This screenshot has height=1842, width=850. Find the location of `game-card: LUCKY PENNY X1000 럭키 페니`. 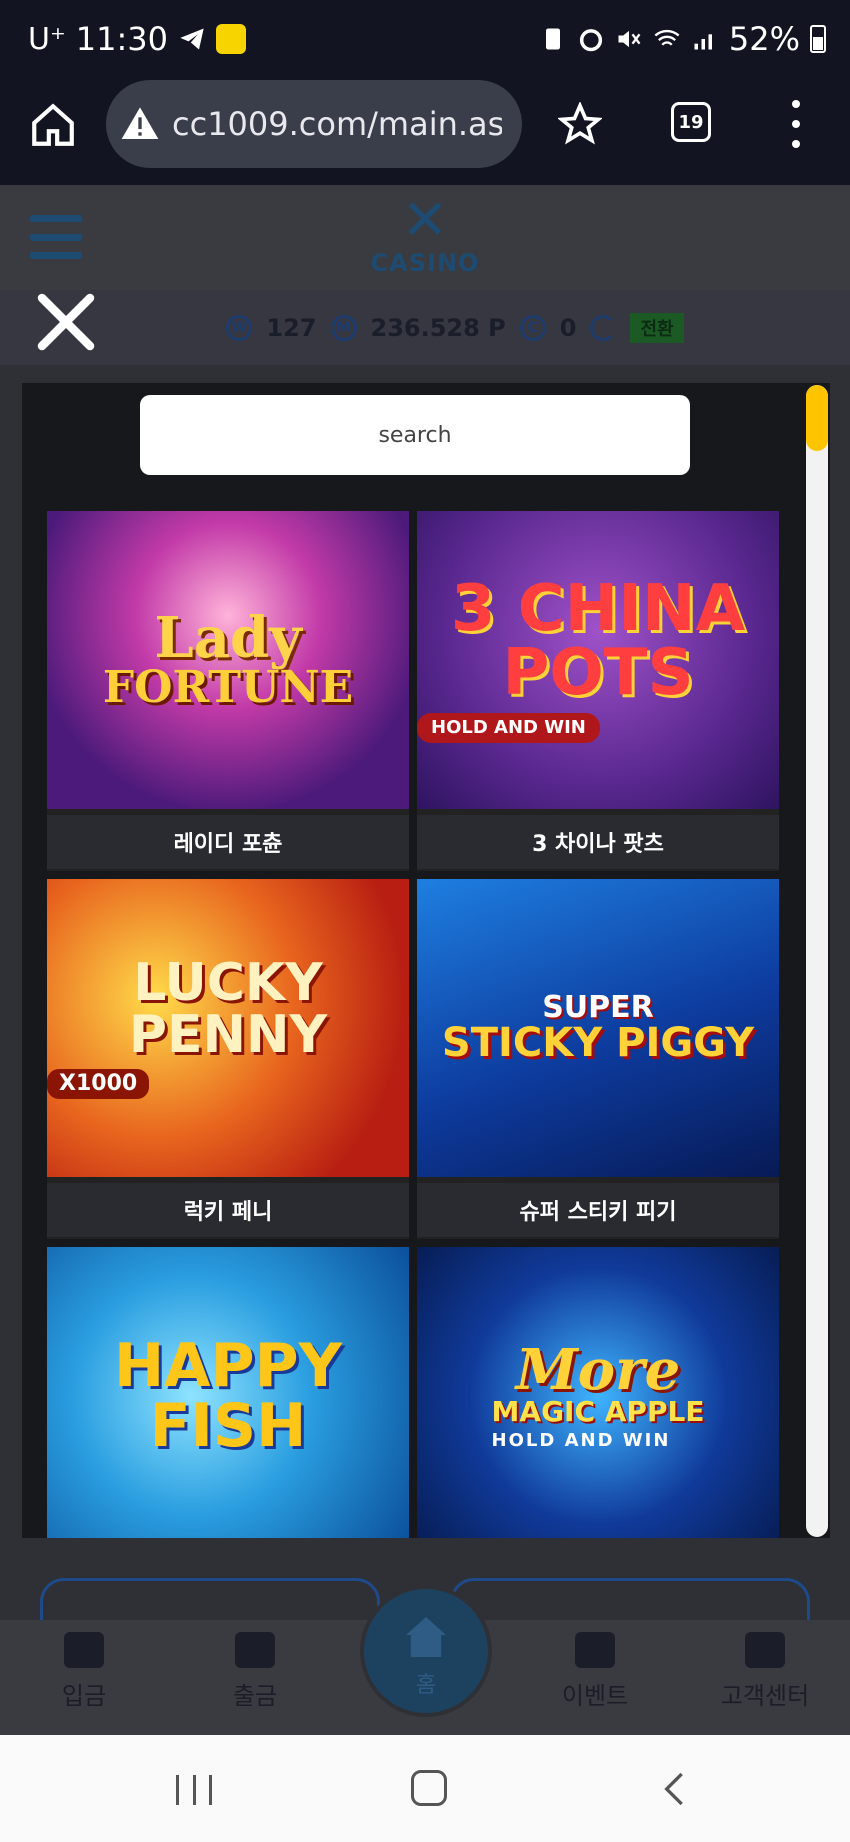

game-card: LUCKY PENNY X1000 럭키 페니 is located at coordinates (228, 1059).